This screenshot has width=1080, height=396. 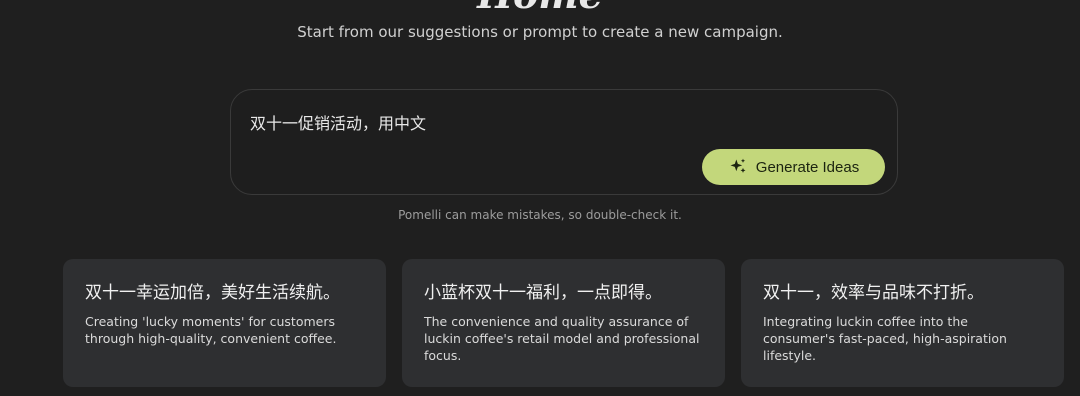 What do you see at coordinates (212, 293) in the screenshot?
I see `suggestion-title: 双十一幸运加倍，美好生活续航。` at bounding box center [212, 293].